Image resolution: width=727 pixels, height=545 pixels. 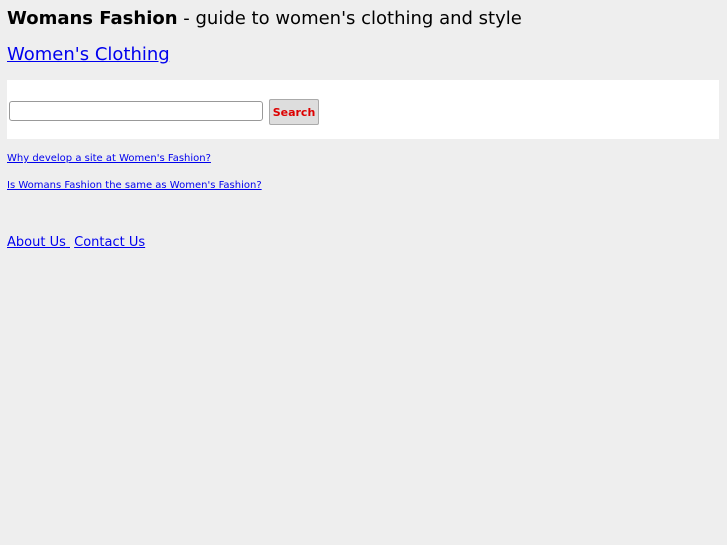 What do you see at coordinates (349, 18) in the screenshot?
I see `site-tagline: - guide to women's clothing and style` at bounding box center [349, 18].